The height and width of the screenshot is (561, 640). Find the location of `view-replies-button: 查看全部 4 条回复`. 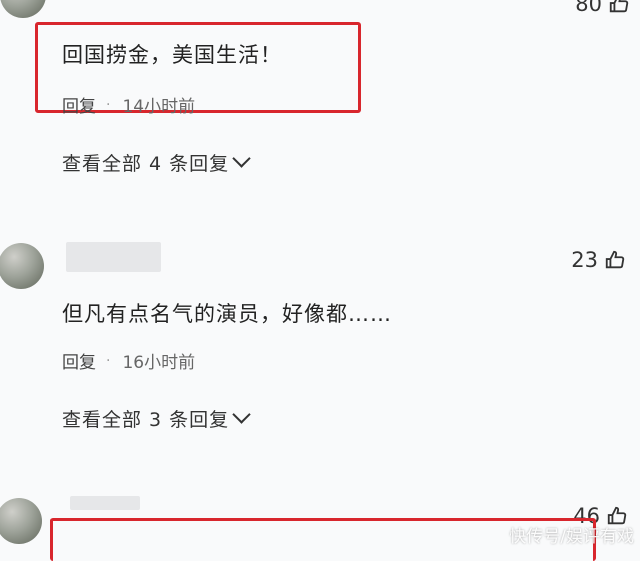

view-replies-button: 查看全部 4 条回复 is located at coordinates (156, 162).